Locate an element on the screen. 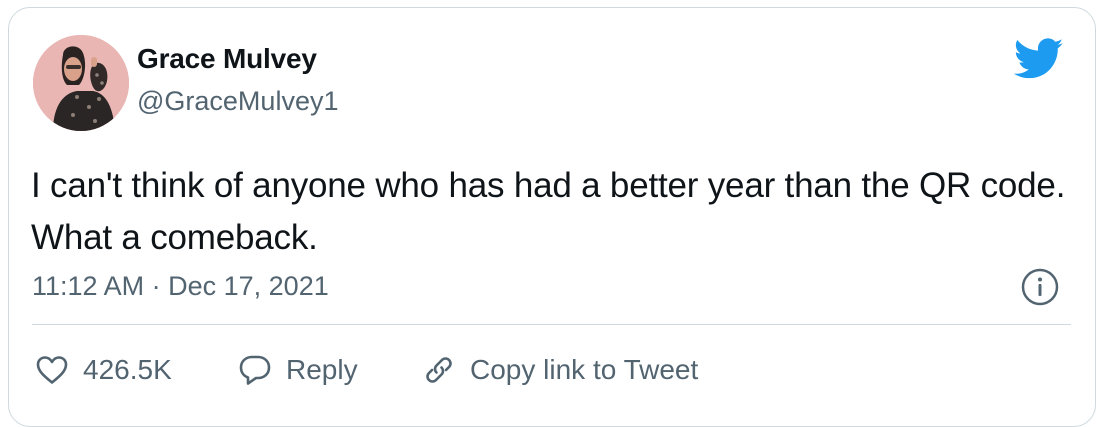  copy-link-button: Copy link to Tweet is located at coordinates (560, 370).